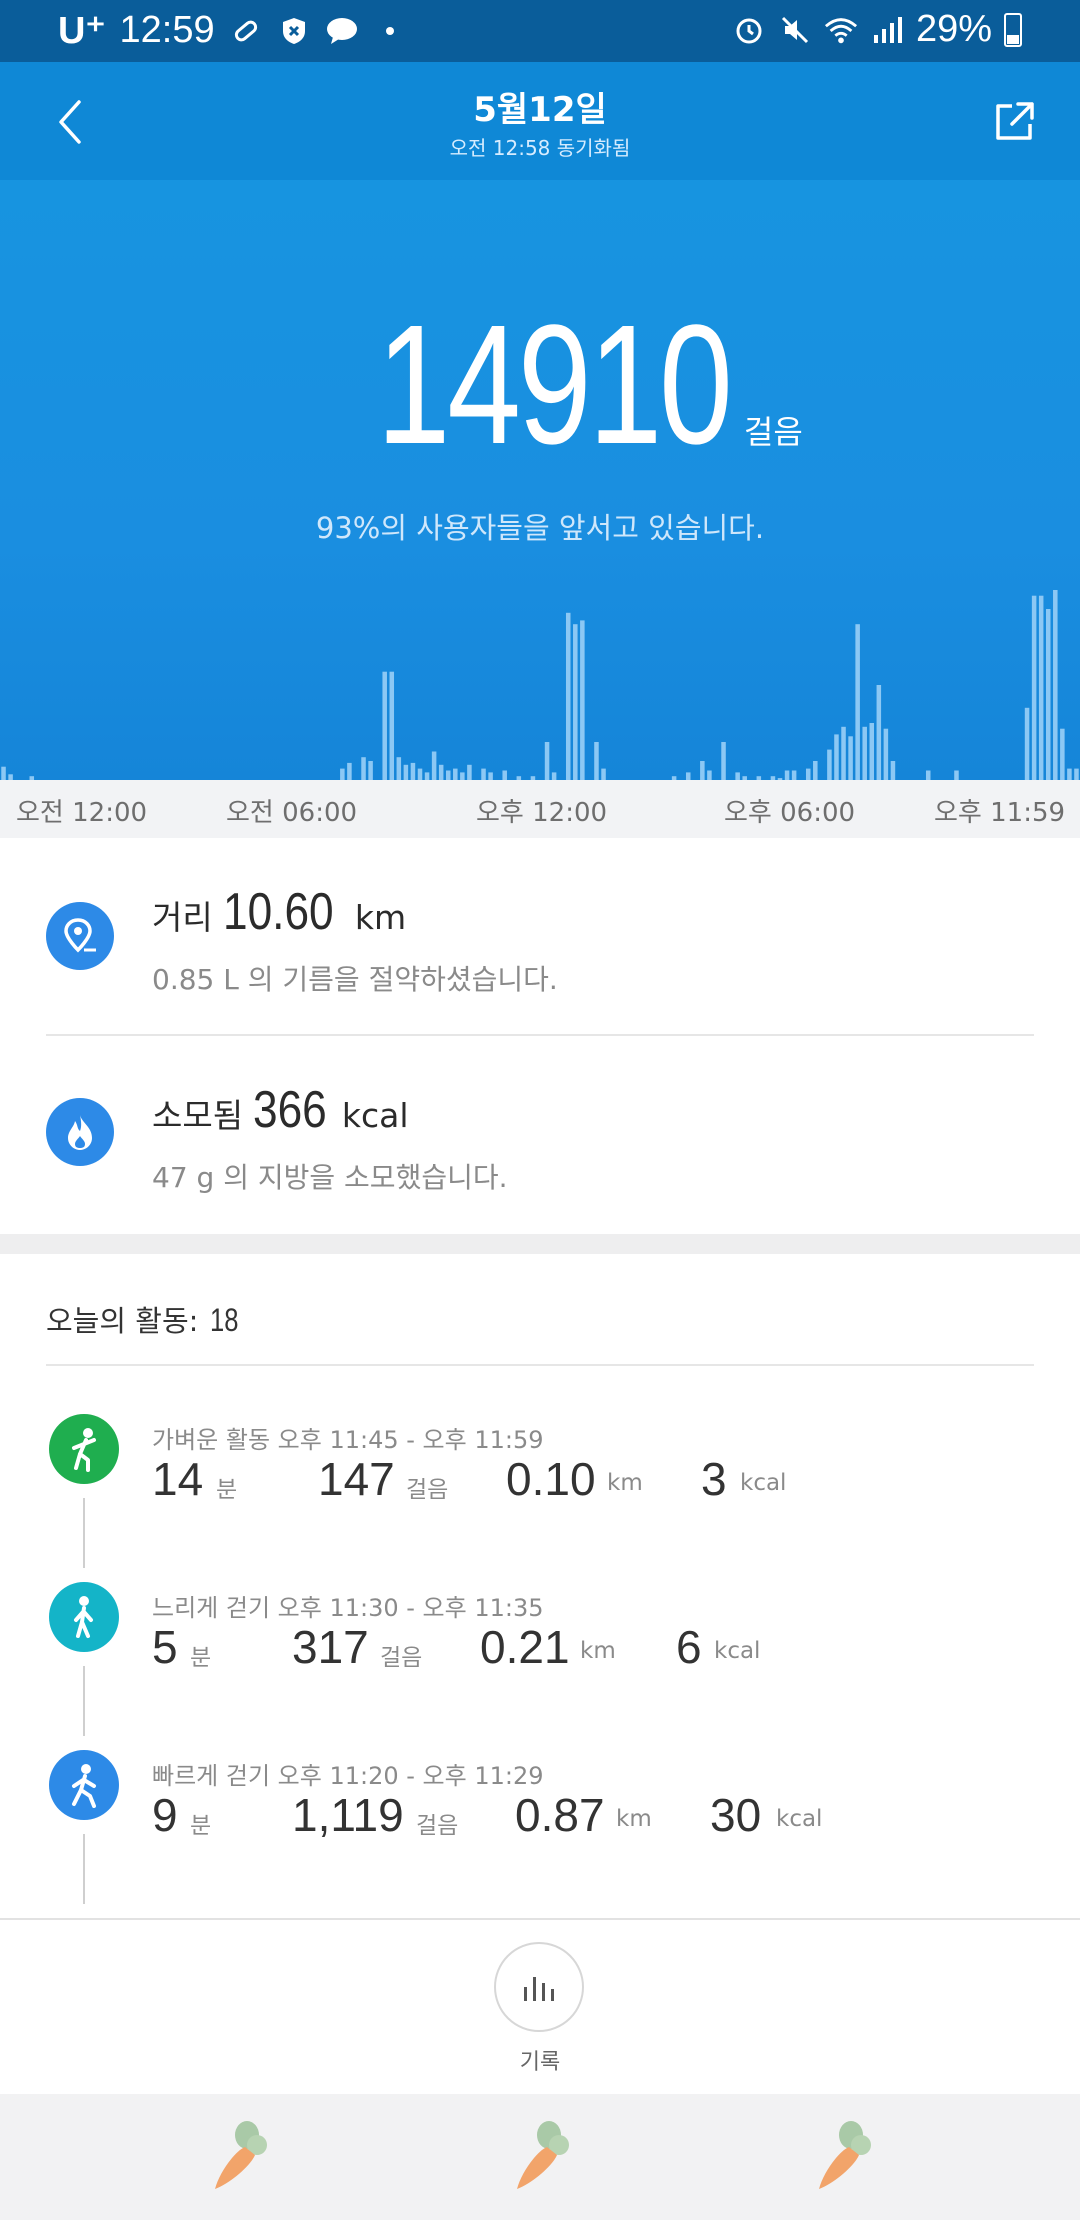 The height and width of the screenshot is (2220, 1080). Describe the element at coordinates (292, 813) in the screenshot. I see `x-tick-label: 오전 06:00` at that location.